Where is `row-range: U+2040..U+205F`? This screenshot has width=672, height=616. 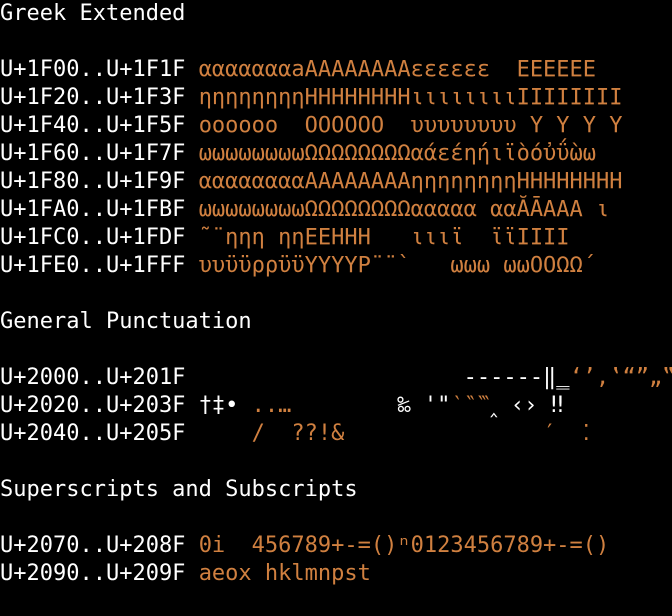
row-range: U+2040..U+205F is located at coordinates (93, 433).